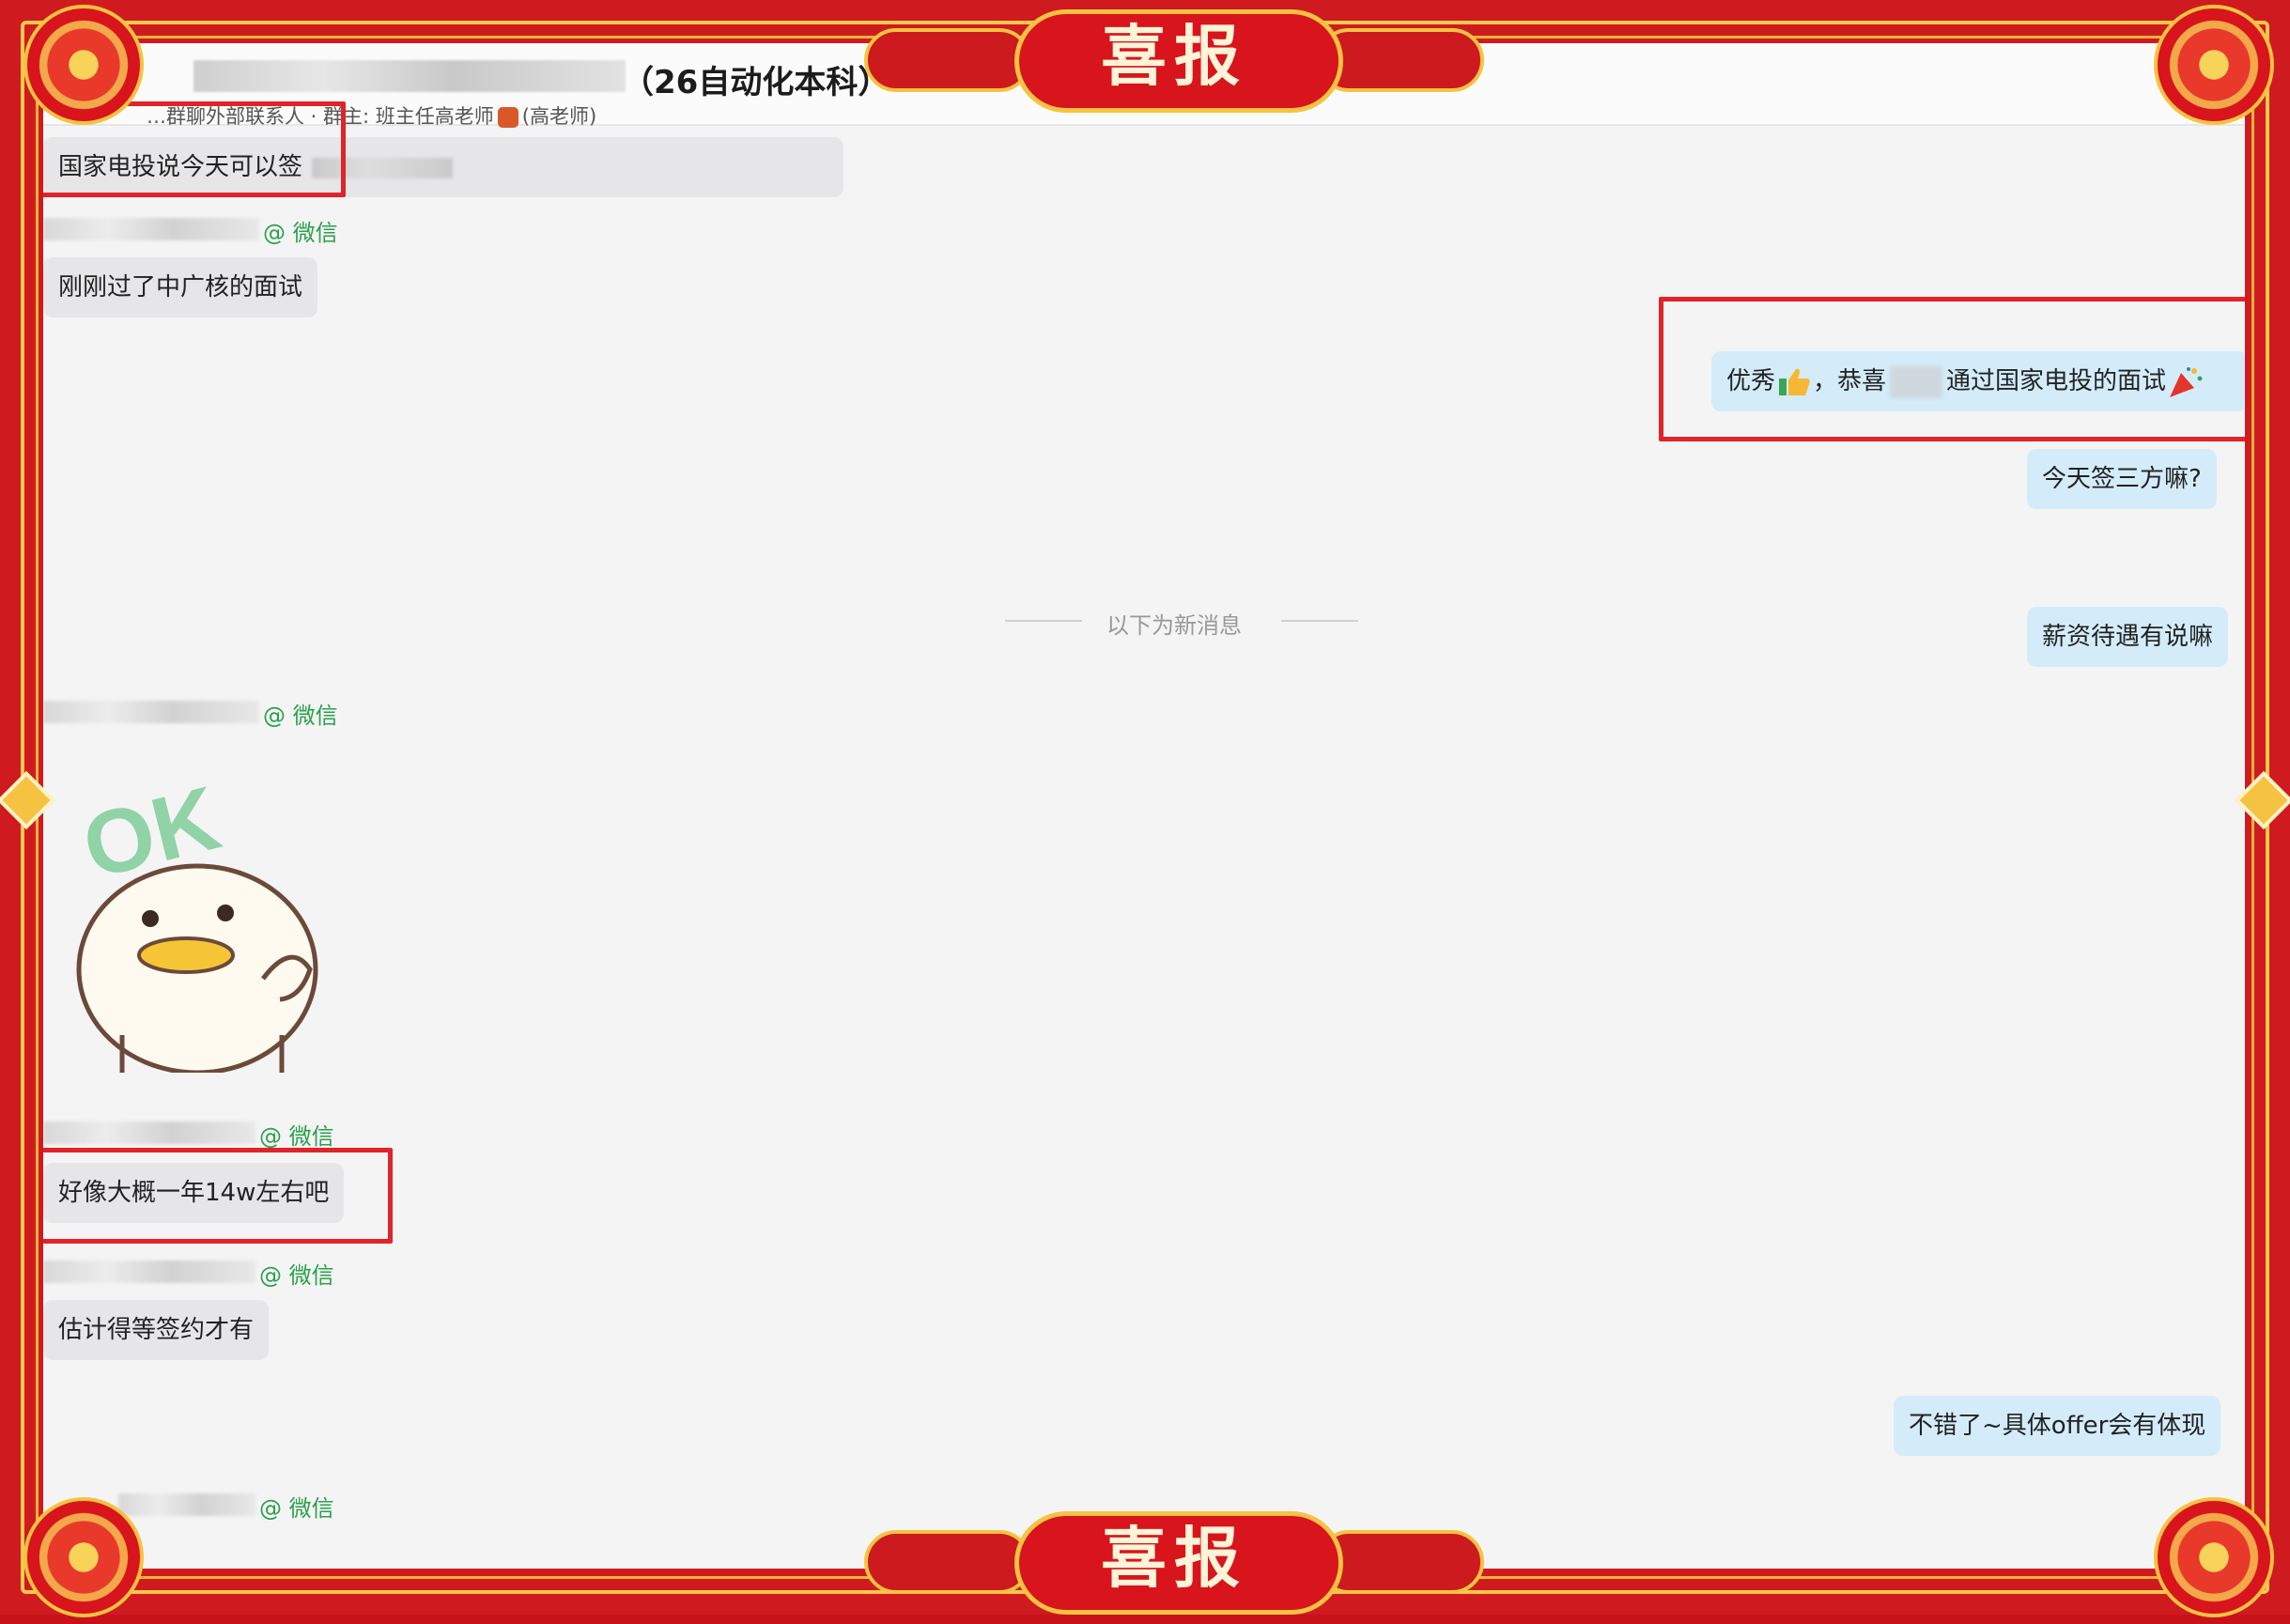 The image size is (2290, 1624). I want to click on message-text: 不错了~具体offer会有体现, so click(2057, 1426).